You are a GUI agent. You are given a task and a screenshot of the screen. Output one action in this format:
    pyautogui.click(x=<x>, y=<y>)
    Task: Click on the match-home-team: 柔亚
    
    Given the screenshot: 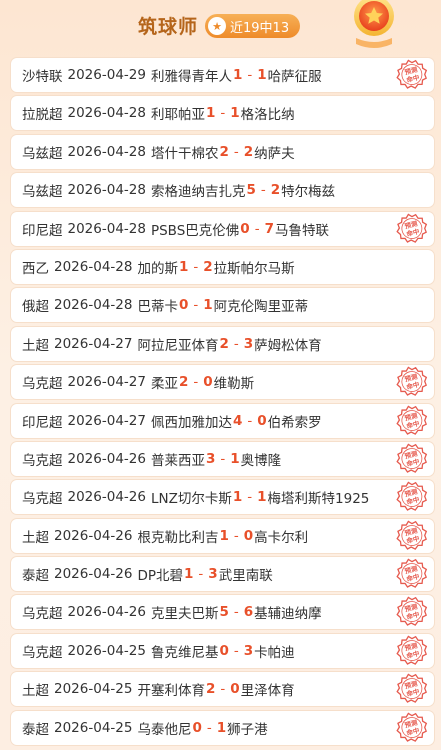 What is the action you would take?
    pyautogui.click(x=164, y=384)
    